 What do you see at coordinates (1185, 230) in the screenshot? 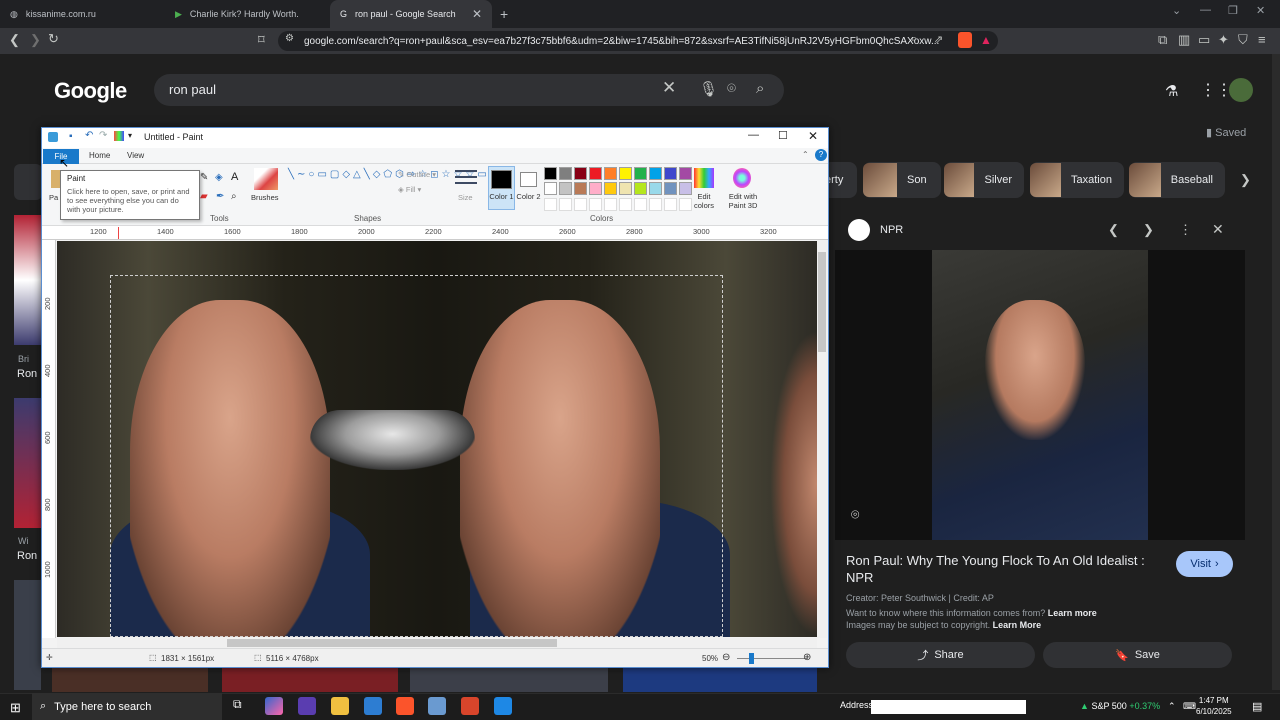
I see `more-options-icon: ⋮` at bounding box center [1185, 230].